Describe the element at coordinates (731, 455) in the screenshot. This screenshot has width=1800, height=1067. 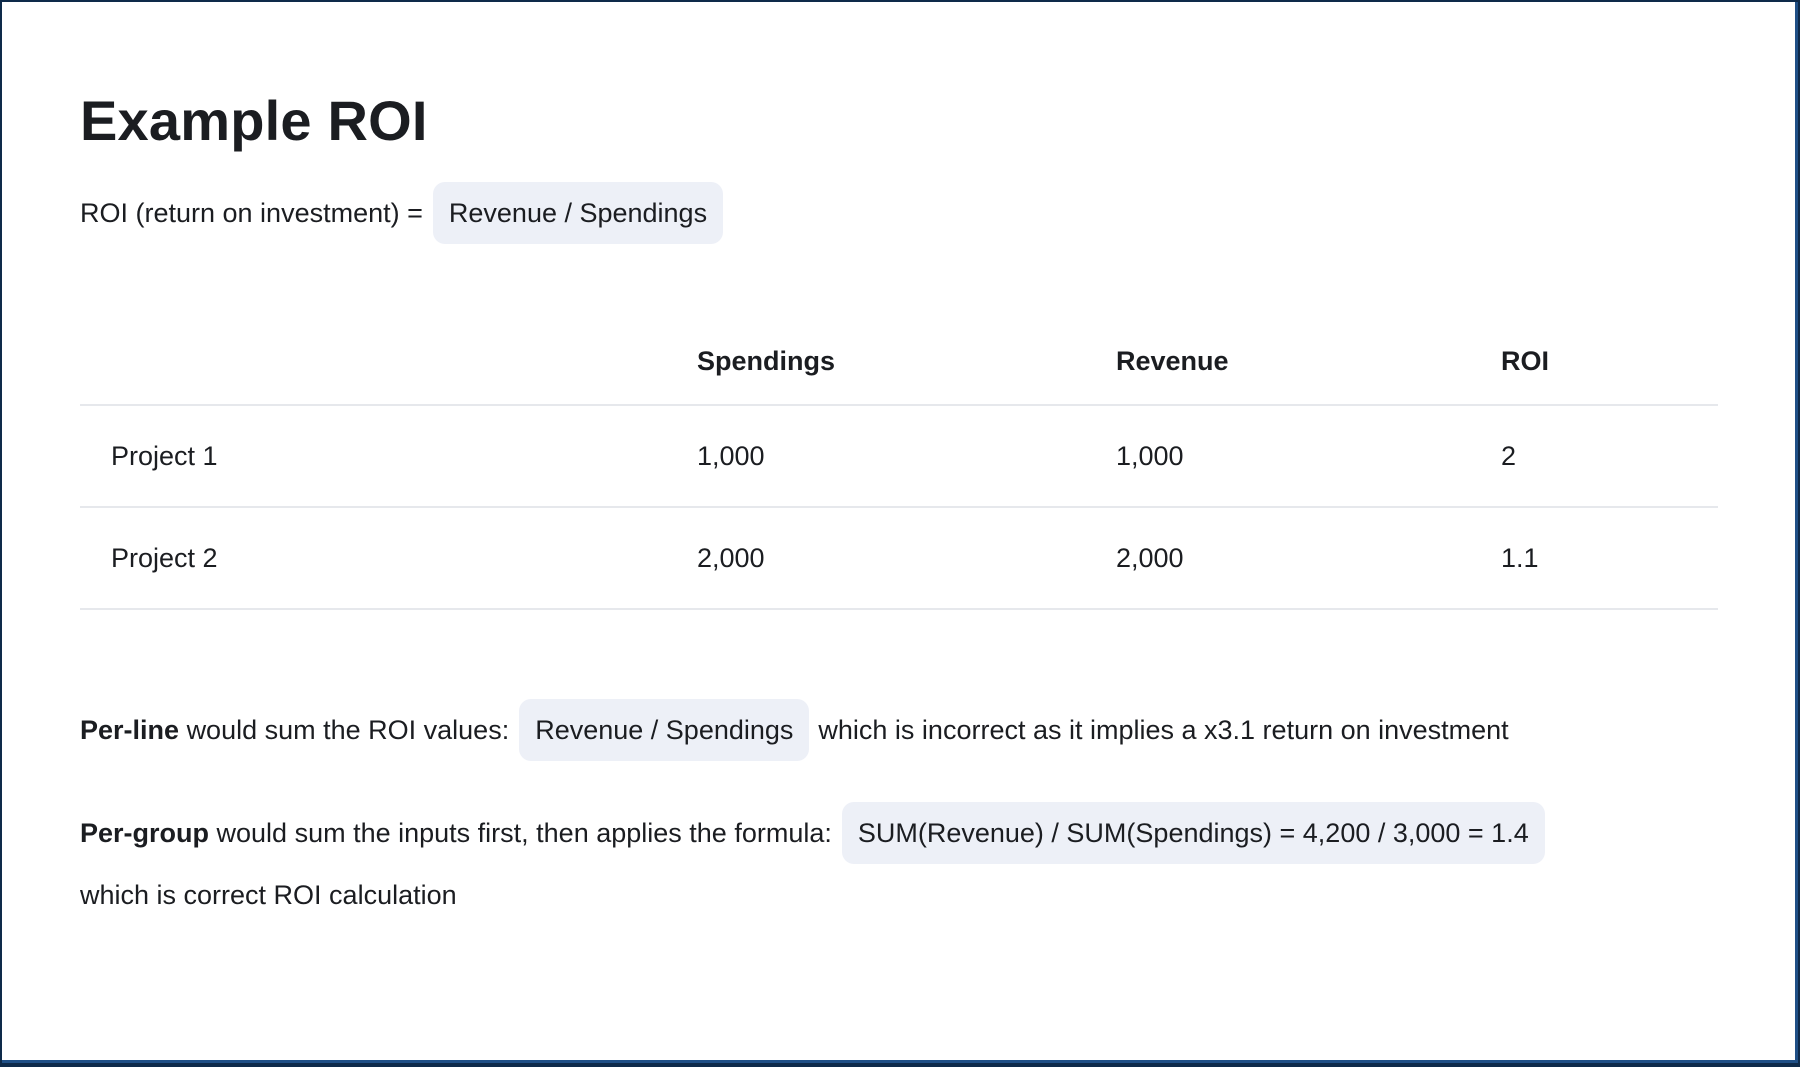
I see `spendings-cell: 1,000` at that location.